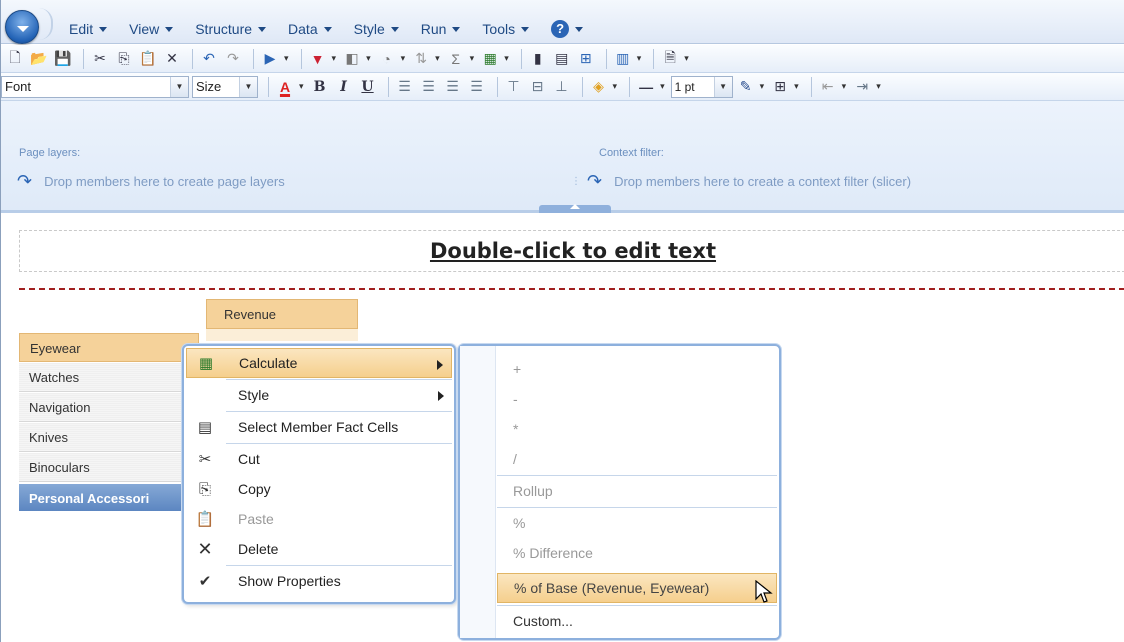 The image size is (1124, 642). Describe the element at coordinates (506, 29) in the screenshot. I see `menu-tools: Tools` at that location.